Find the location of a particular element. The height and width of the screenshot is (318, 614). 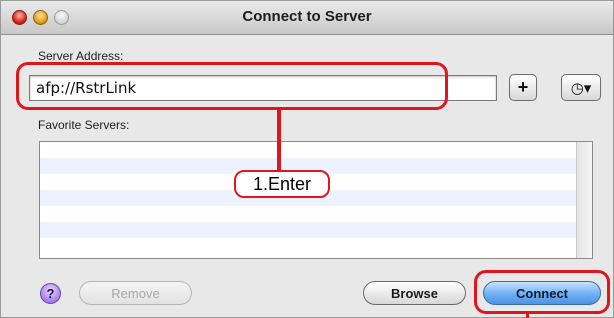

clock-icon: ◷▾ is located at coordinates (581, 88).